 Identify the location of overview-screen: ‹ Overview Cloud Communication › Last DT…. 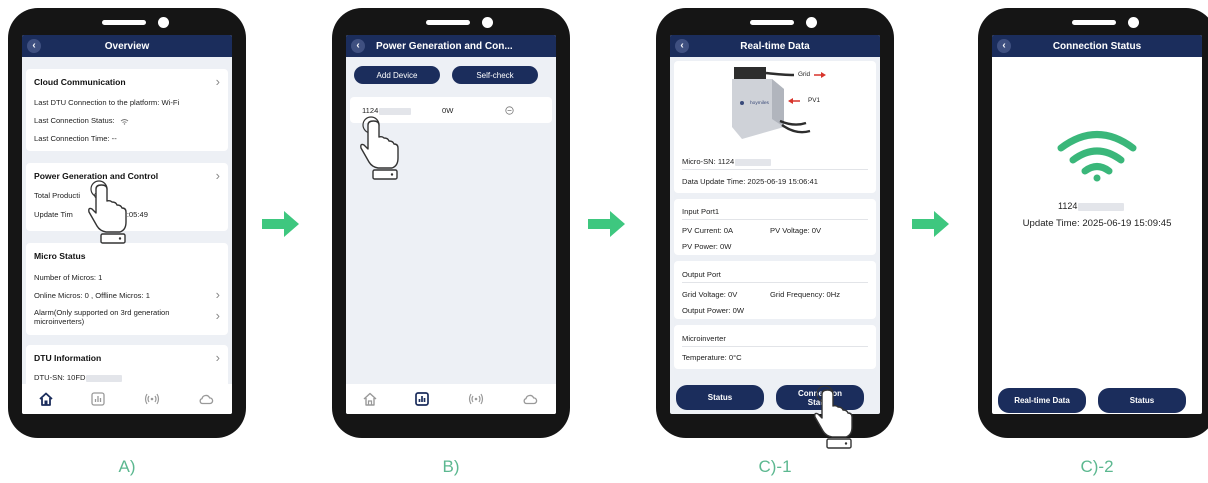
(127, 224).